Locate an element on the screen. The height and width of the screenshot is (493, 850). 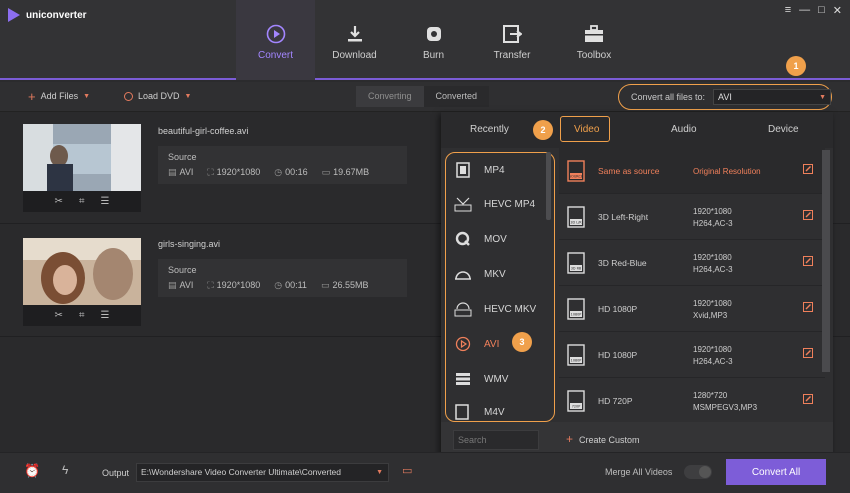
close-icon: ✕ is located at coordinates (837, 10).